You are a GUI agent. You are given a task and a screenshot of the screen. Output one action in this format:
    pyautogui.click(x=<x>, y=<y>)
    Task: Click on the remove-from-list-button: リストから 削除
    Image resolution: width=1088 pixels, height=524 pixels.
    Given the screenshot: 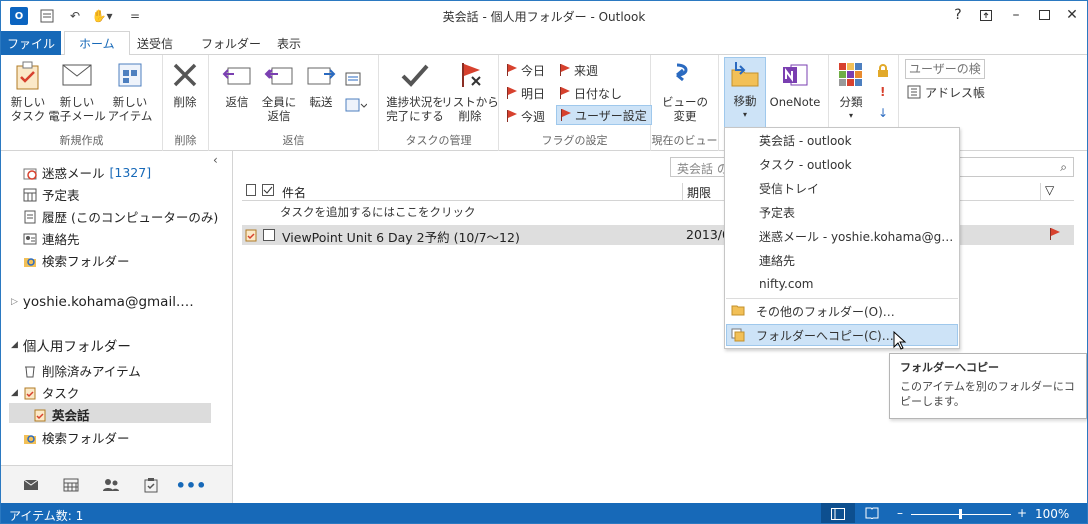 What is the action you would take?
    pyautogui.click(x=470, y=95)
    